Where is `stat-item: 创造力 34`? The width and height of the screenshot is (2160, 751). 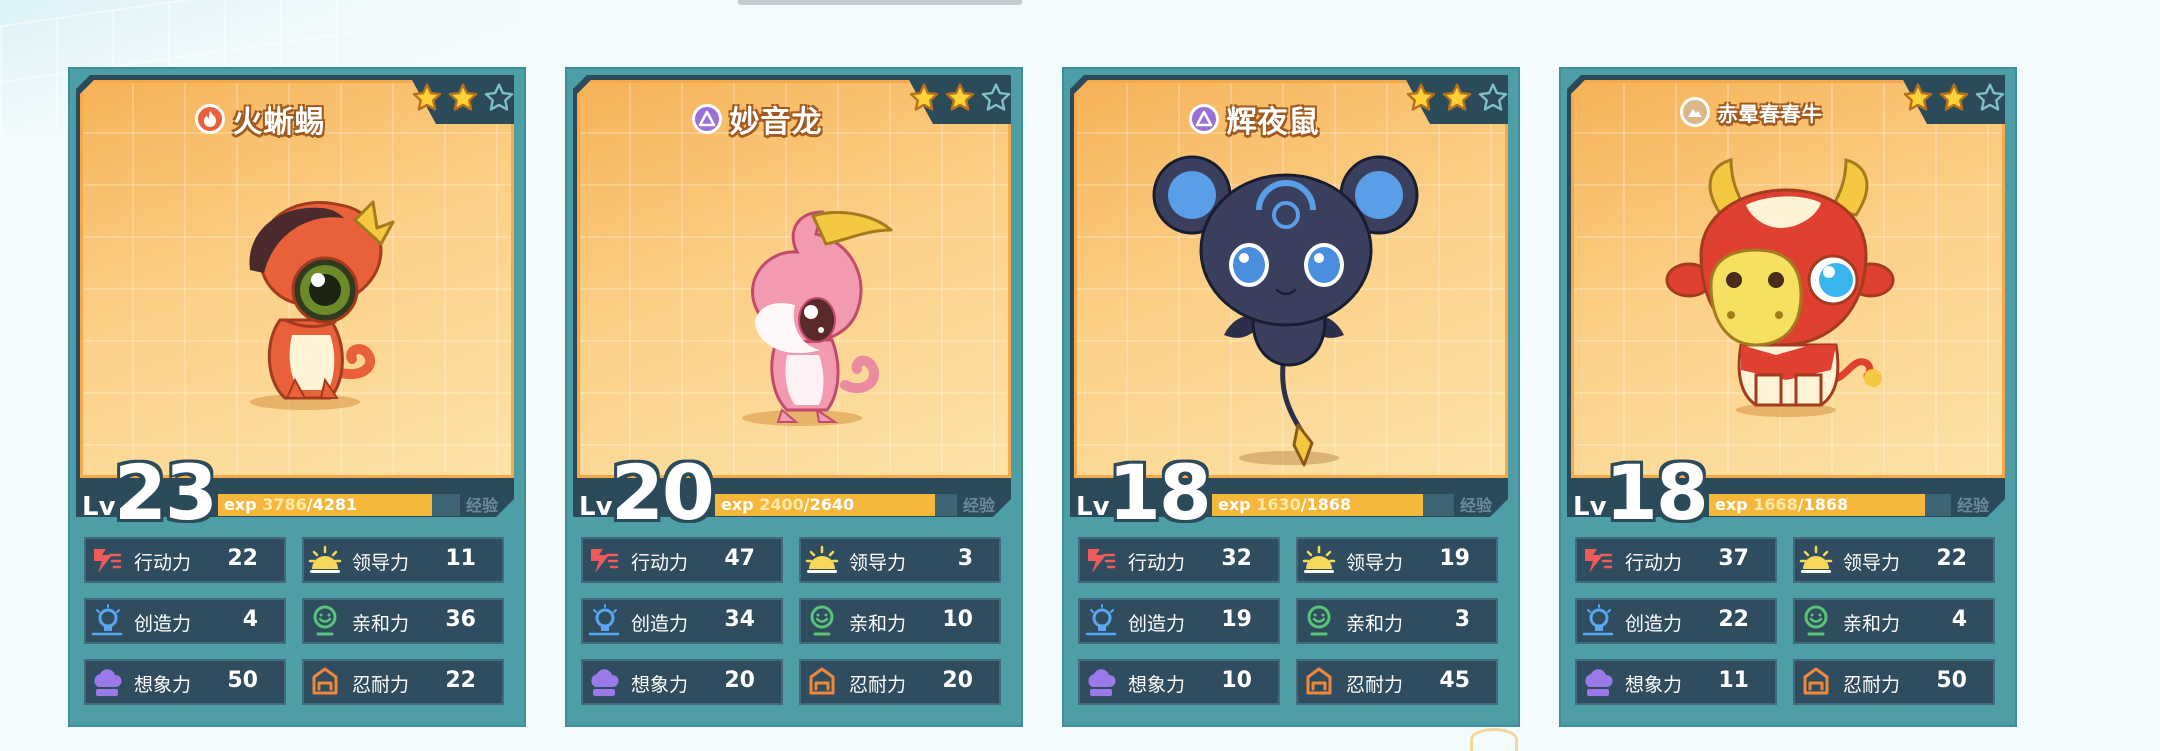 stat-item: 创造力 34 is located at coordinates (682, 621).